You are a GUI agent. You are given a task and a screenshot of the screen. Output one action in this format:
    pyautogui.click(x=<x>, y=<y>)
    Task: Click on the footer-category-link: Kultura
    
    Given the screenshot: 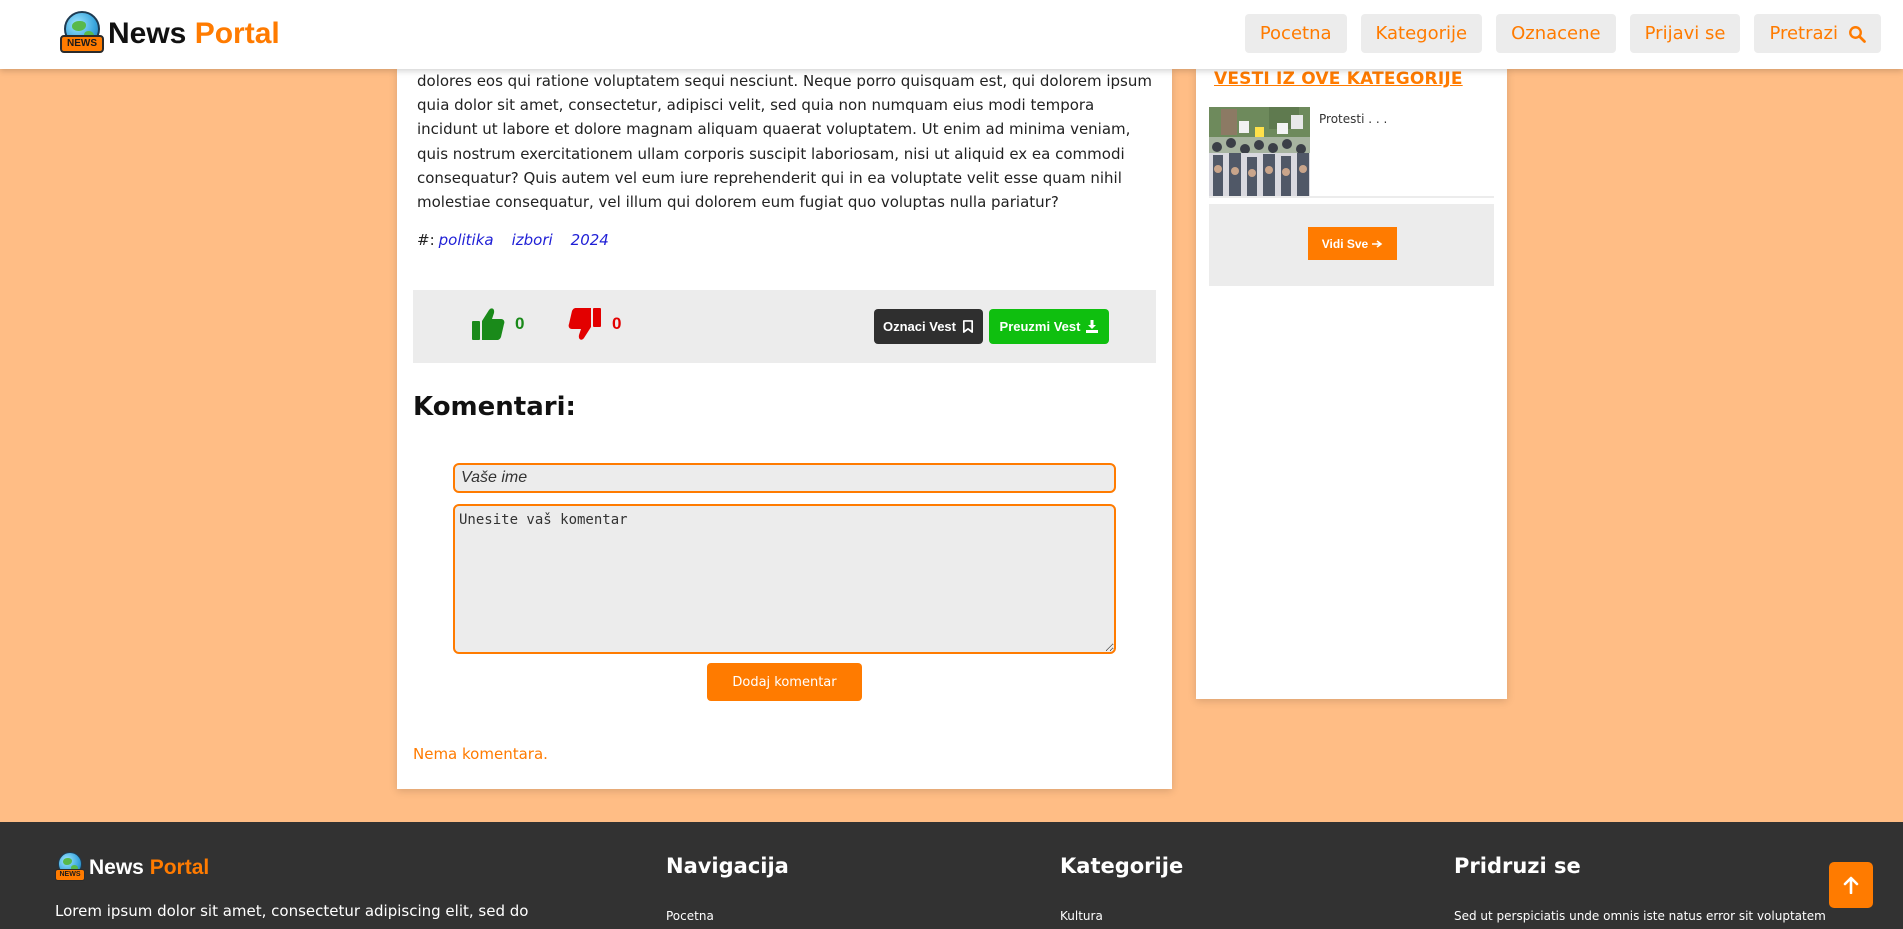 What is the action you would take?
    pyautogui.click(x=1081, y=916)
    